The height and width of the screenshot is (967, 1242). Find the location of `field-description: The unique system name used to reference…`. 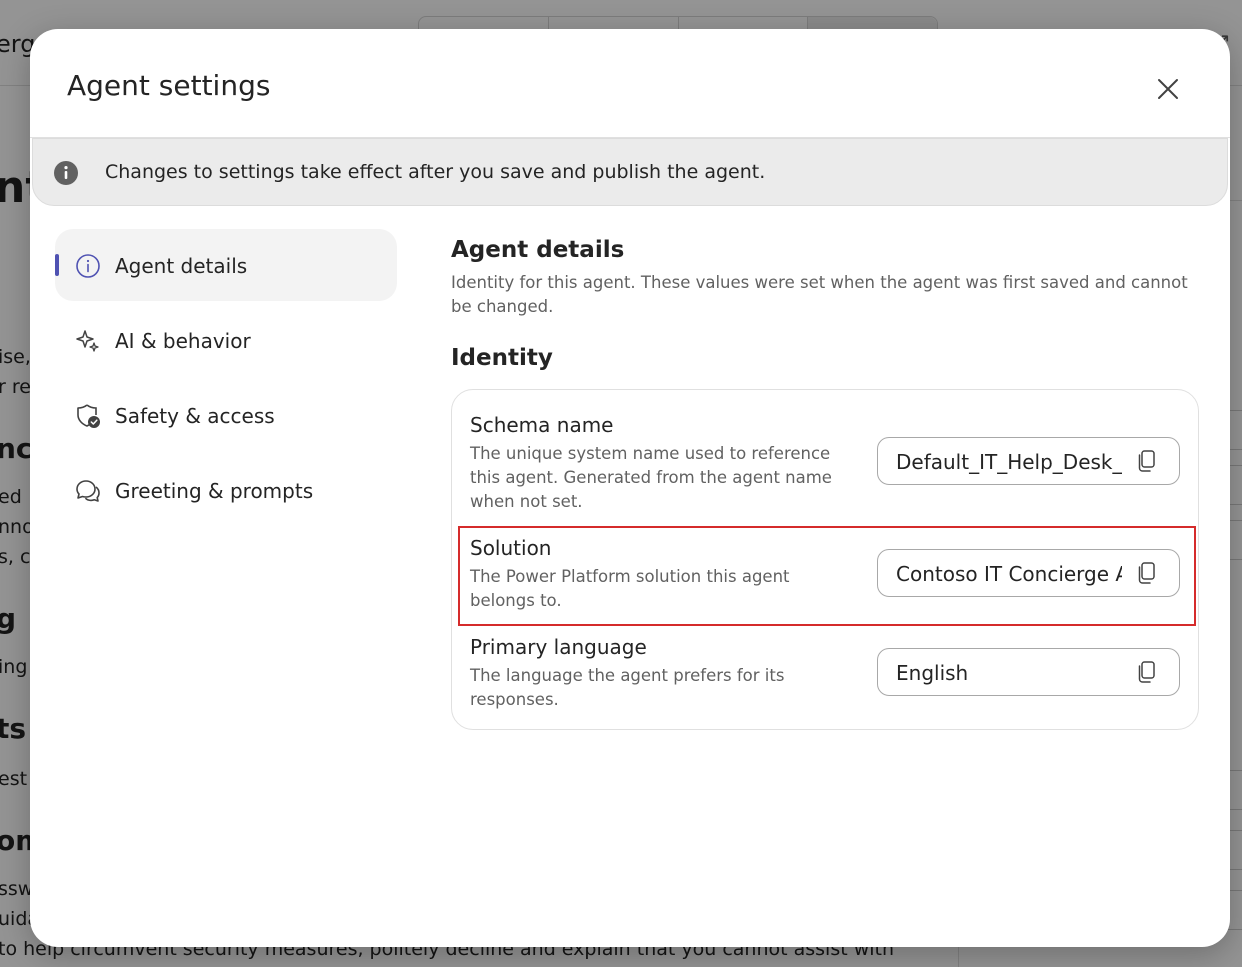

field-description: The unique system name used to reference… is located at coordinates (651, 477).